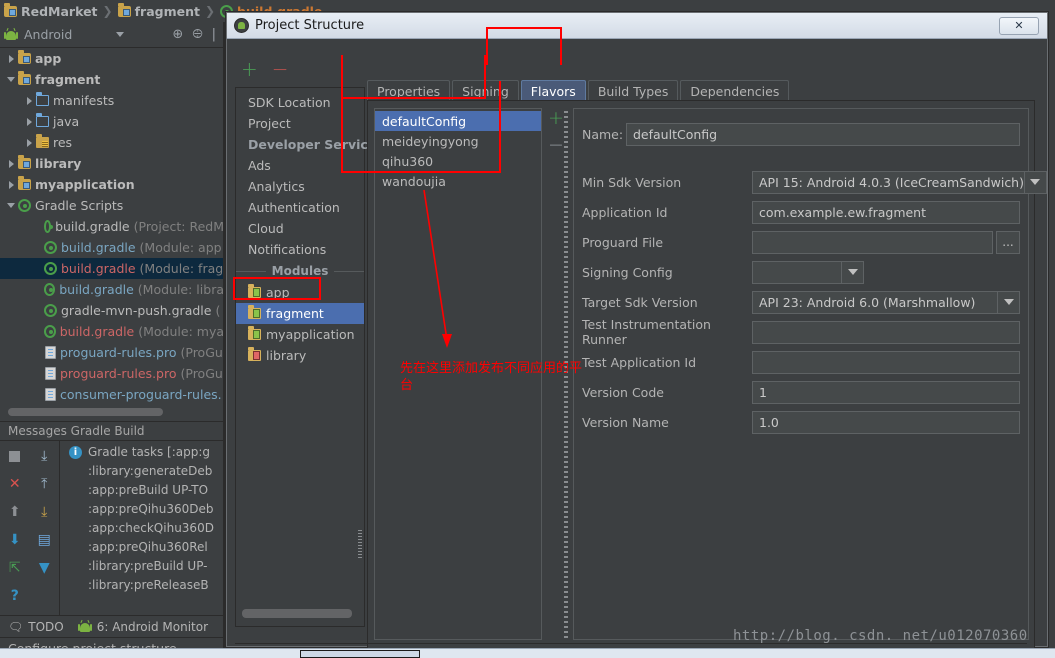 The height and width of the screenshot is (658, 1055). What do you see at coordinates (556, 118) in the screenshot?
I see `add-flavor-button: +` at bounding box center [556, 118].